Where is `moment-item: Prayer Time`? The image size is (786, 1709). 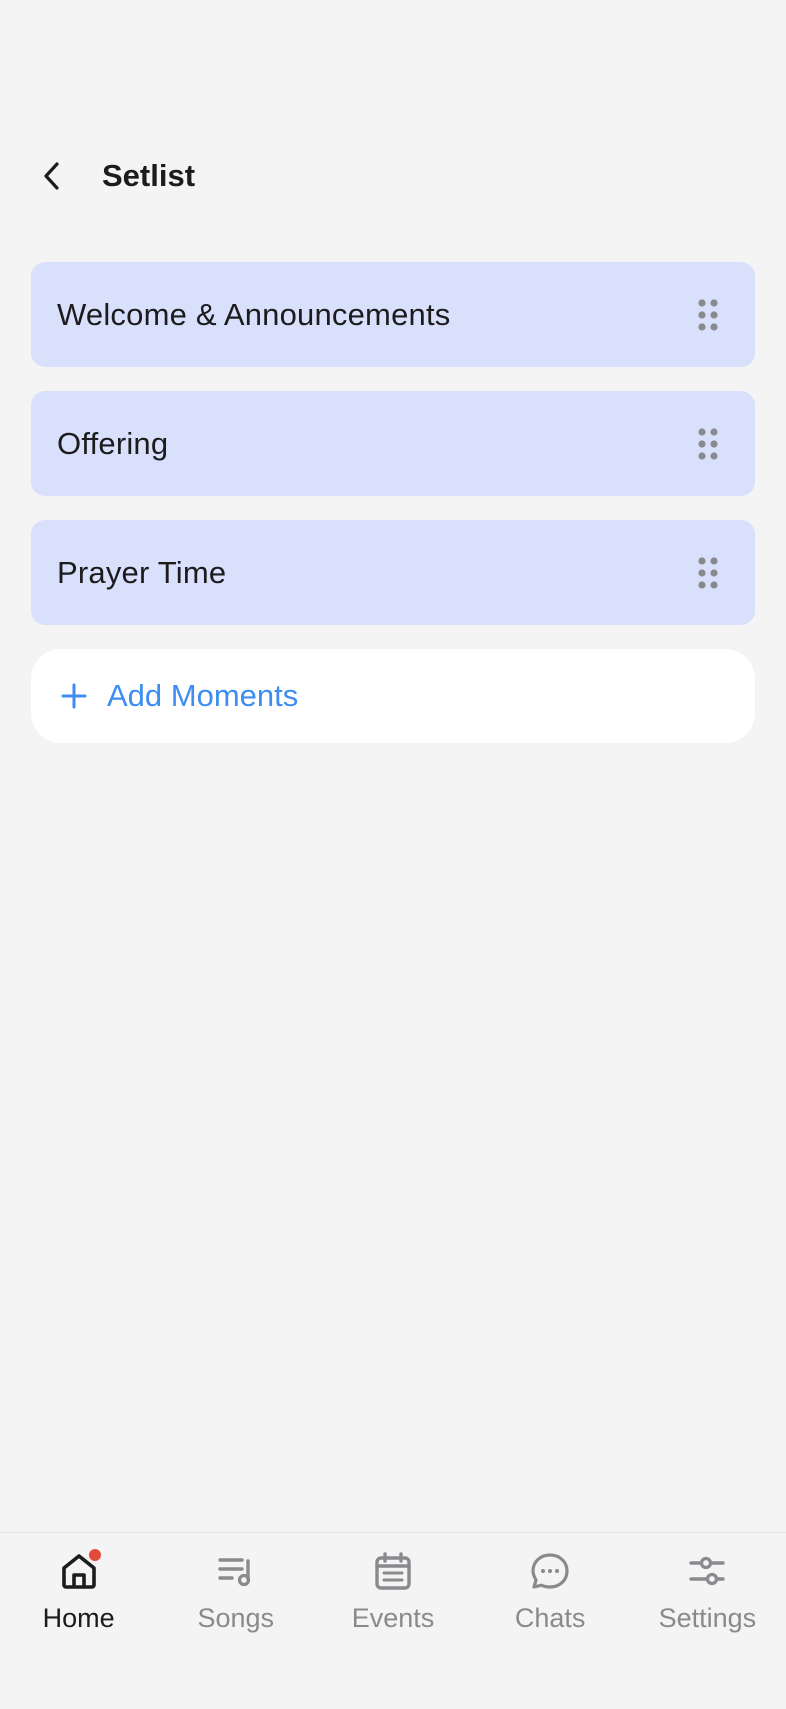 moment-item: Prayer Time is located at coordinates (393, 572).